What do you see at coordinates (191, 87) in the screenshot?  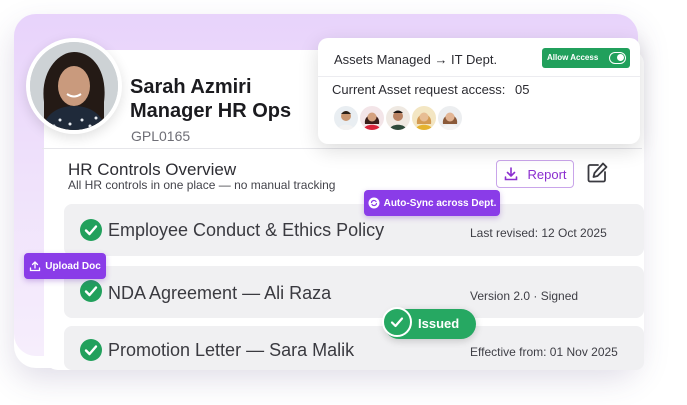 I see `profile-name: Sarah Azmiri` at bounding box center [191, 87].